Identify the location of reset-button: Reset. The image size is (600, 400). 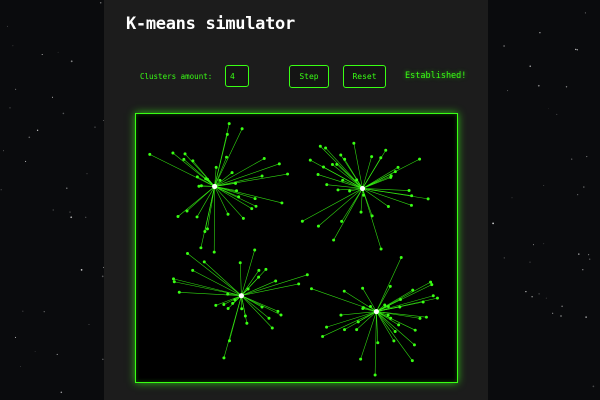
(364, 76).